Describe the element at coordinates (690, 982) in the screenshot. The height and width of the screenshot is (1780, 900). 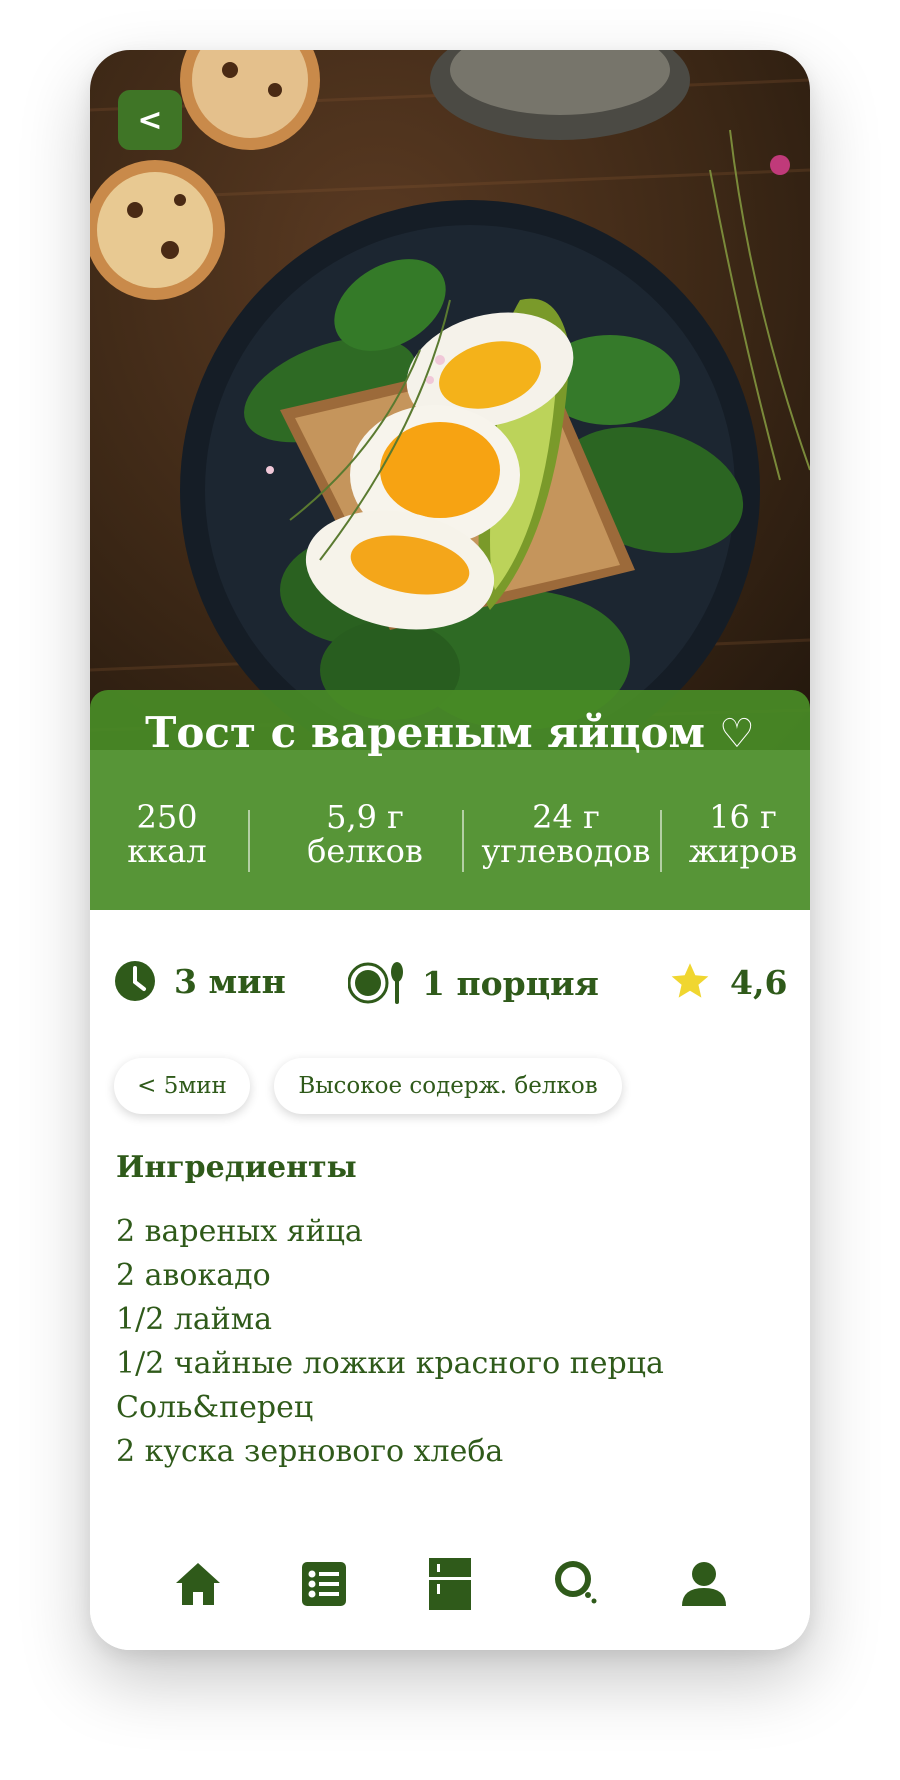
I see `star-icon` at that location.